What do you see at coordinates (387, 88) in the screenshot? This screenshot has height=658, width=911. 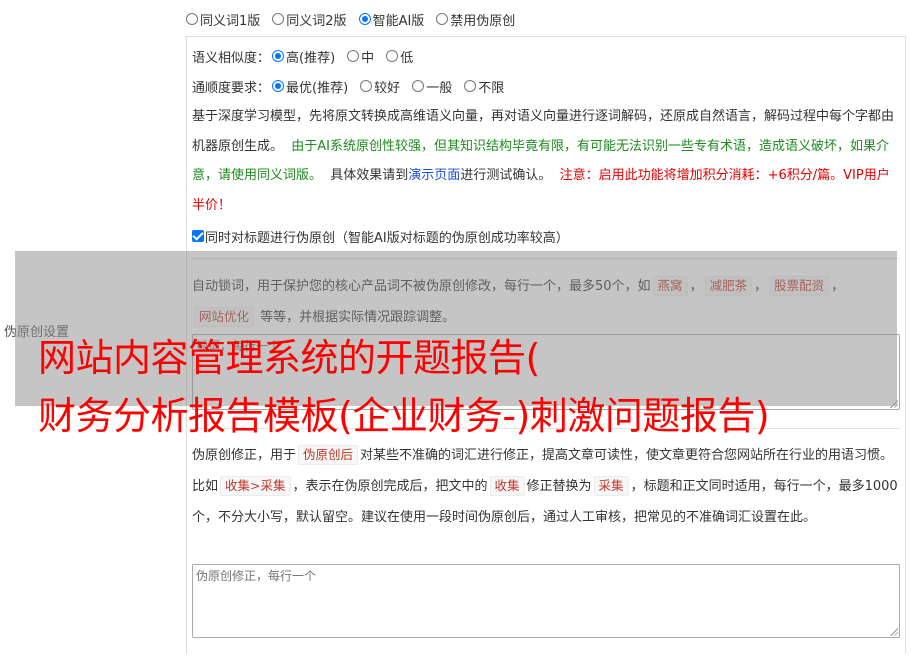 I see `fluency-option-label: 较好` at bounding box center [387, 88].